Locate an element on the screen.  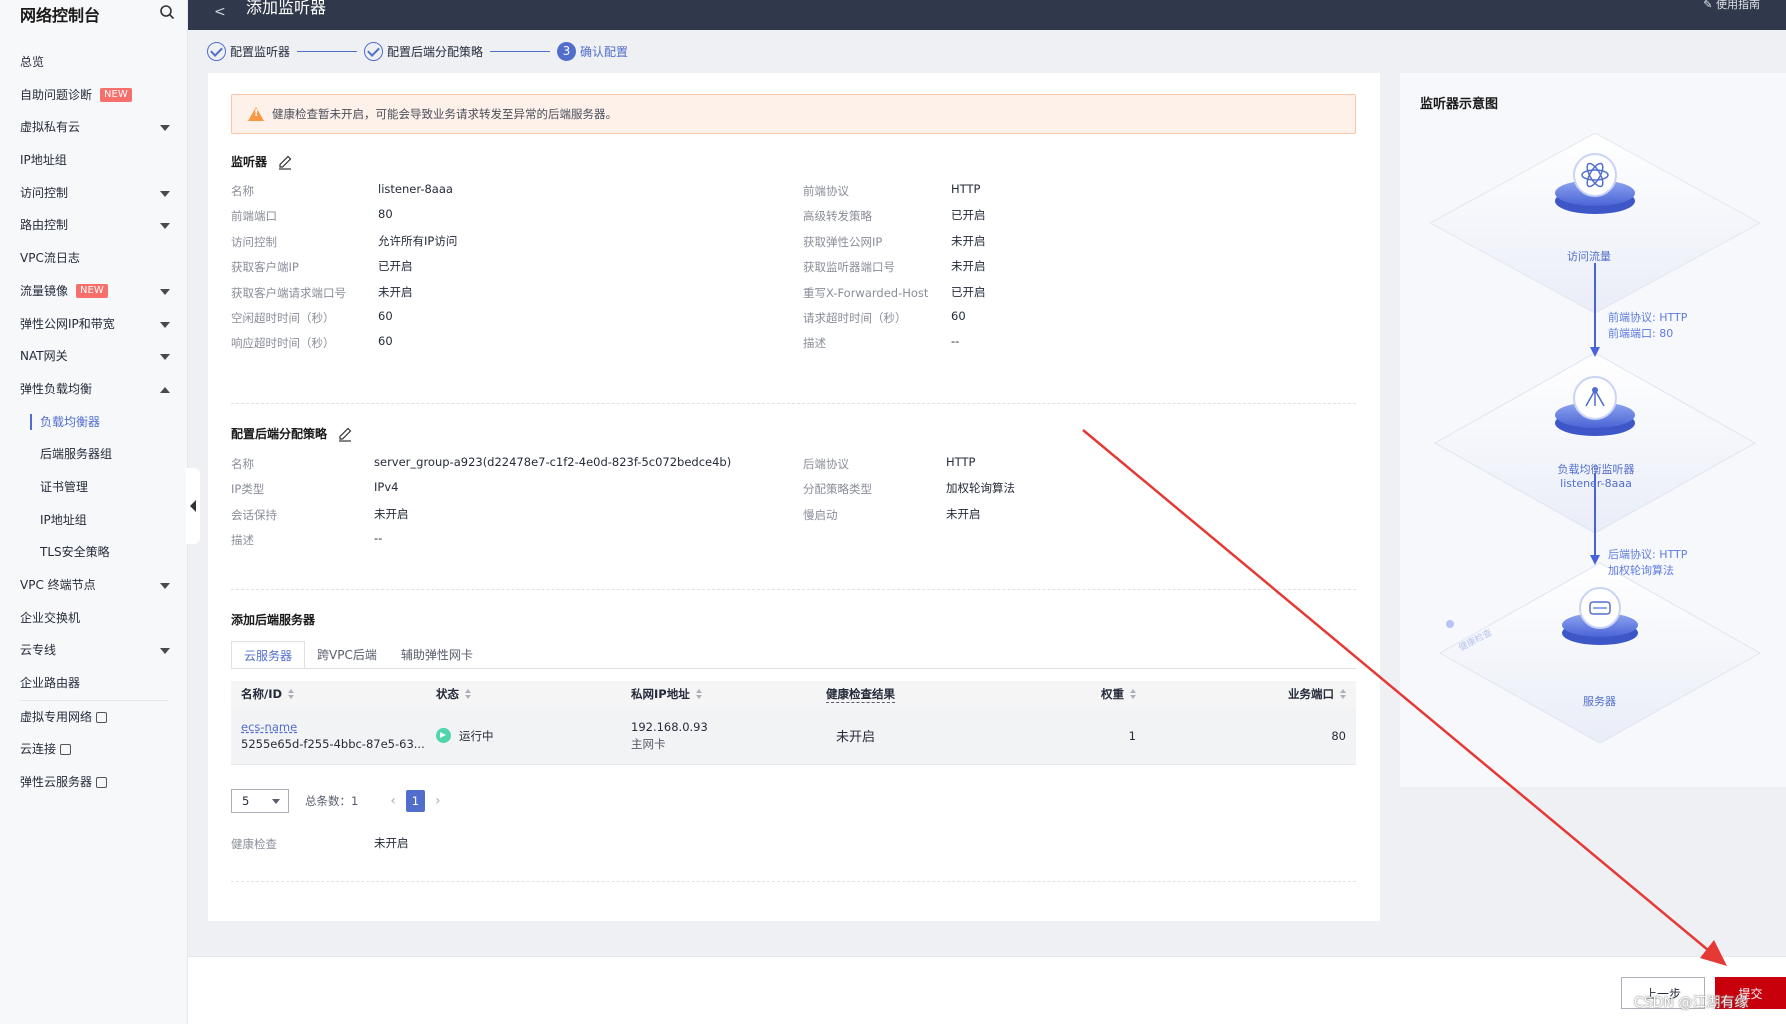
diagram-title: 监听器示意图 is located at coordinates (1459, 104).